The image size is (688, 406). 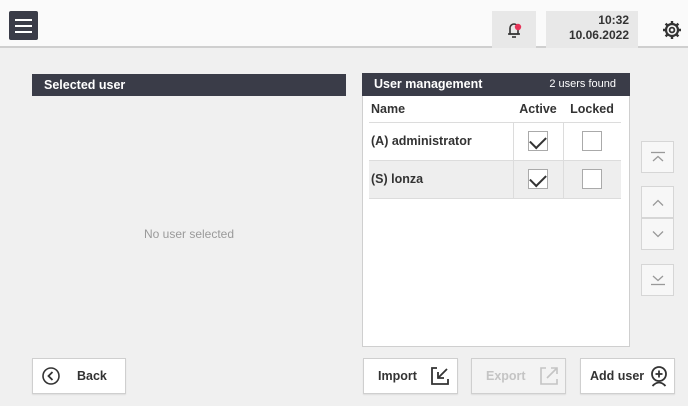 I want to click on top-bar: 10:32 10.06.2022, so click(x=344, y=24).